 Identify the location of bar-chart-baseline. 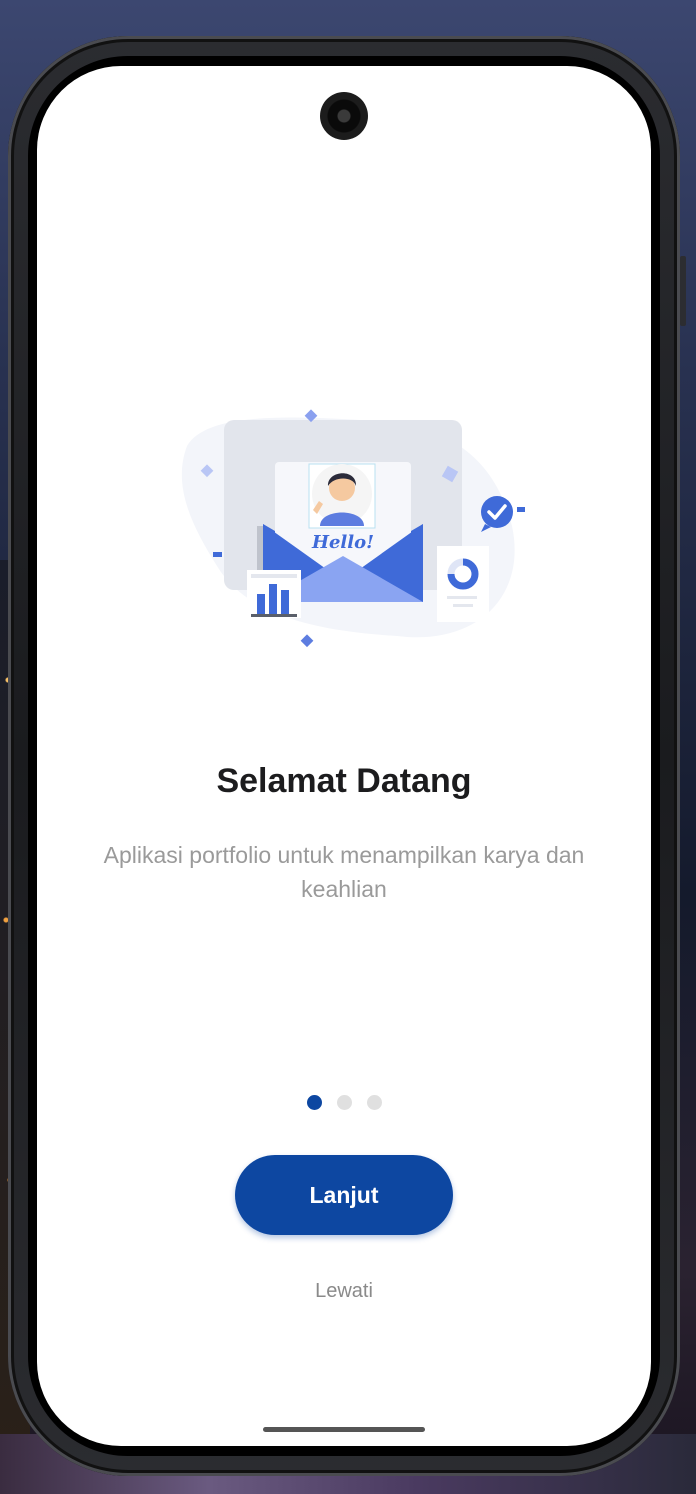
(274, 615).